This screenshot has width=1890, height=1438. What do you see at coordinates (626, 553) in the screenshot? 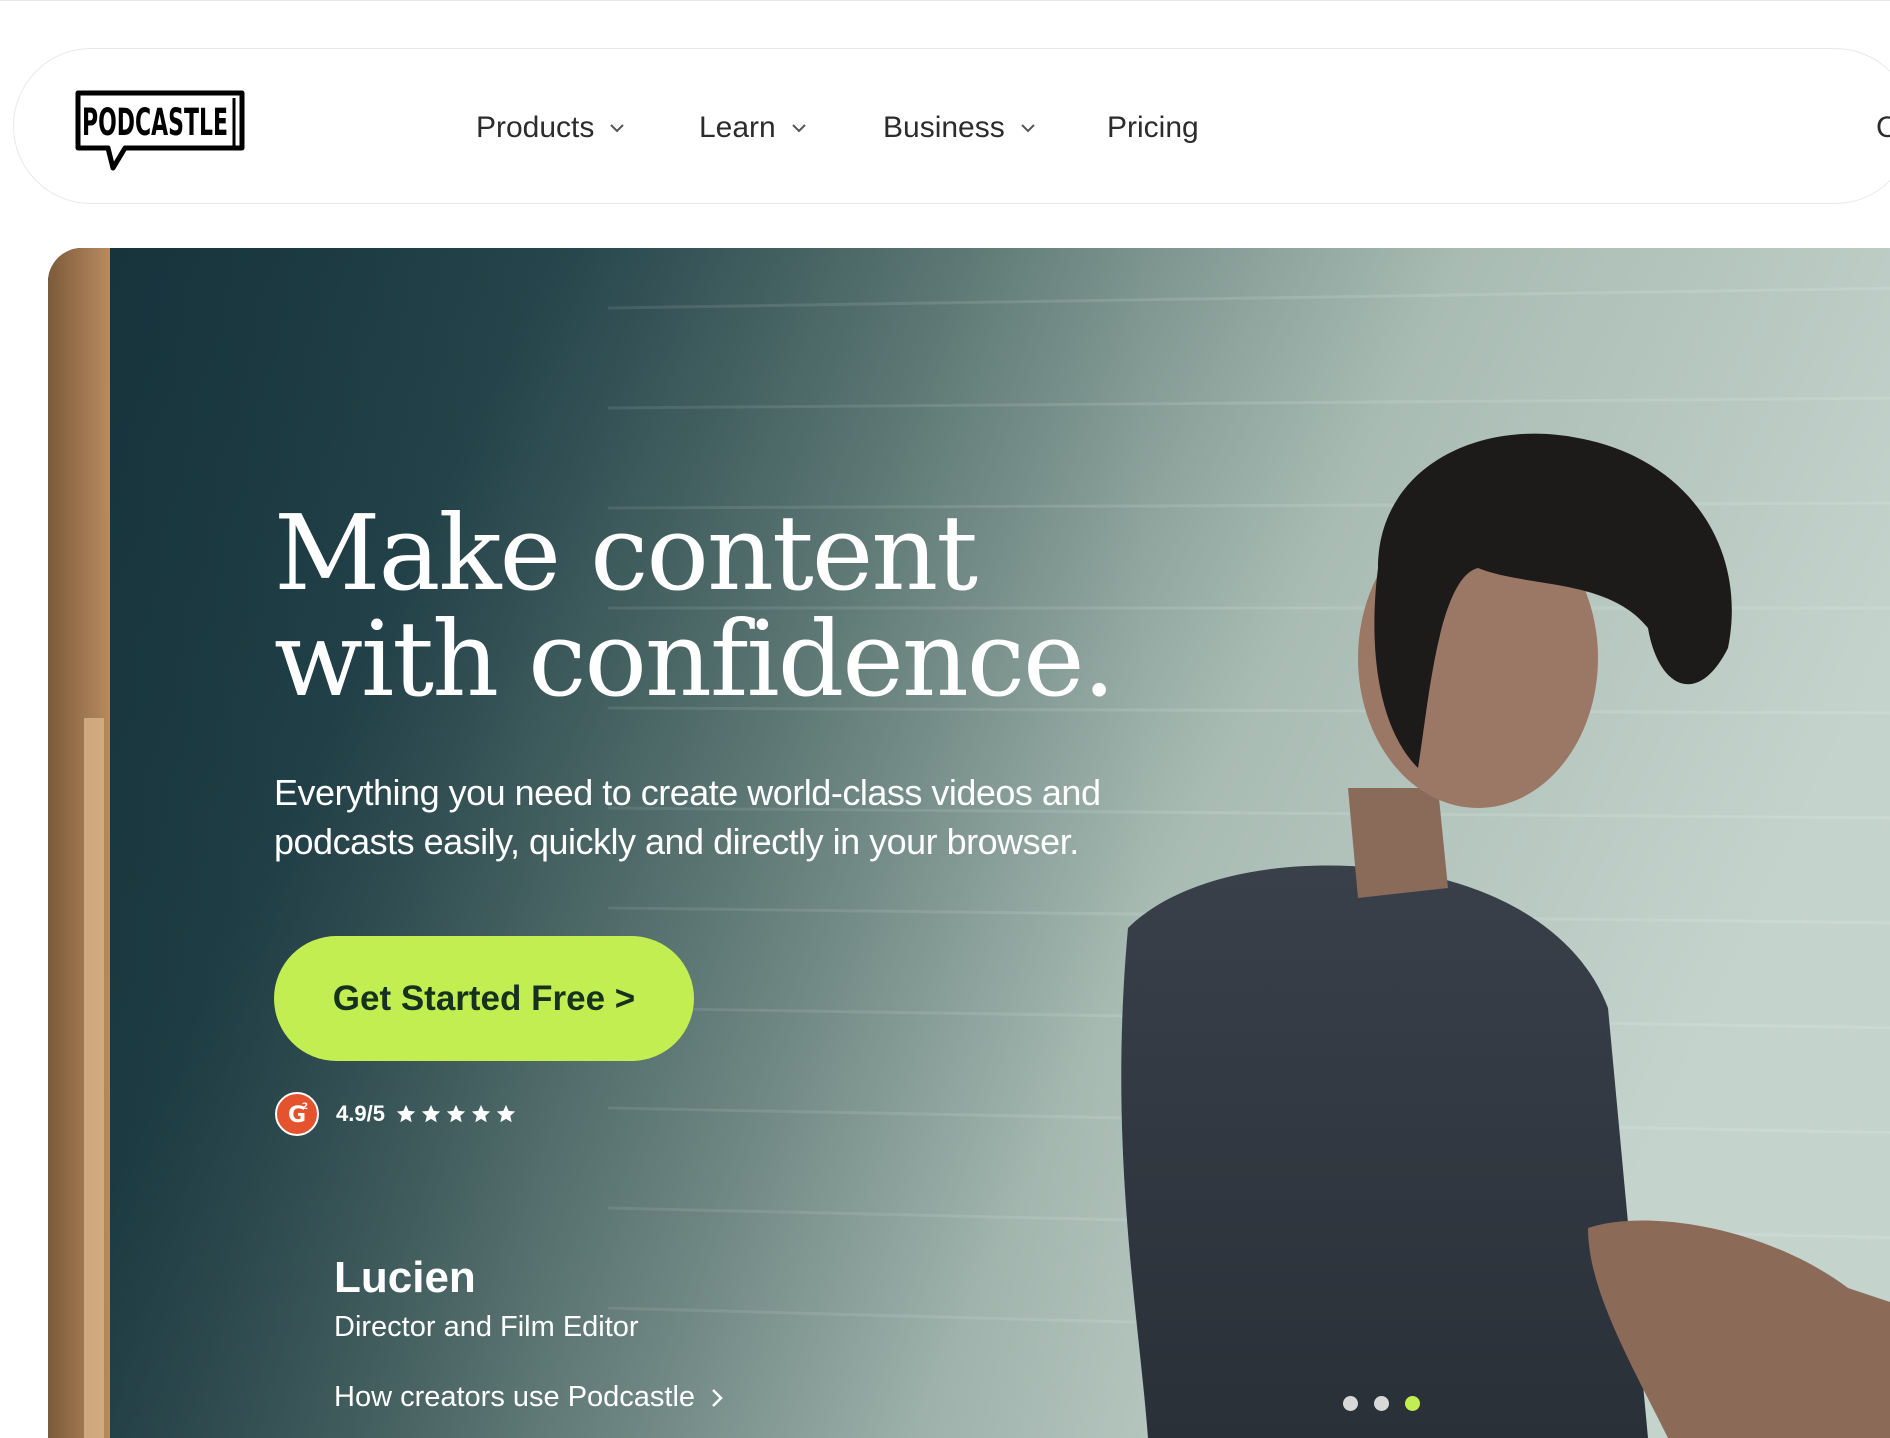
I see `hero-headline-line-1: Make content` at bounding box center [626, 553].